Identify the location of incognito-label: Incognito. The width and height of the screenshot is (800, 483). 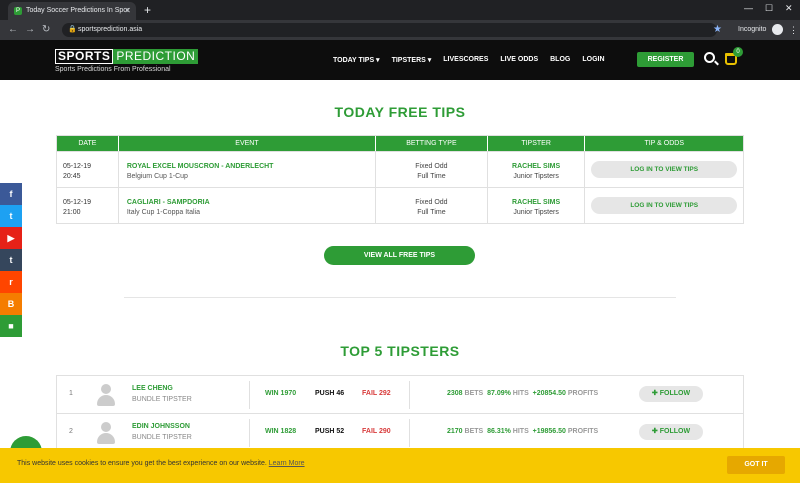
(752, 29).